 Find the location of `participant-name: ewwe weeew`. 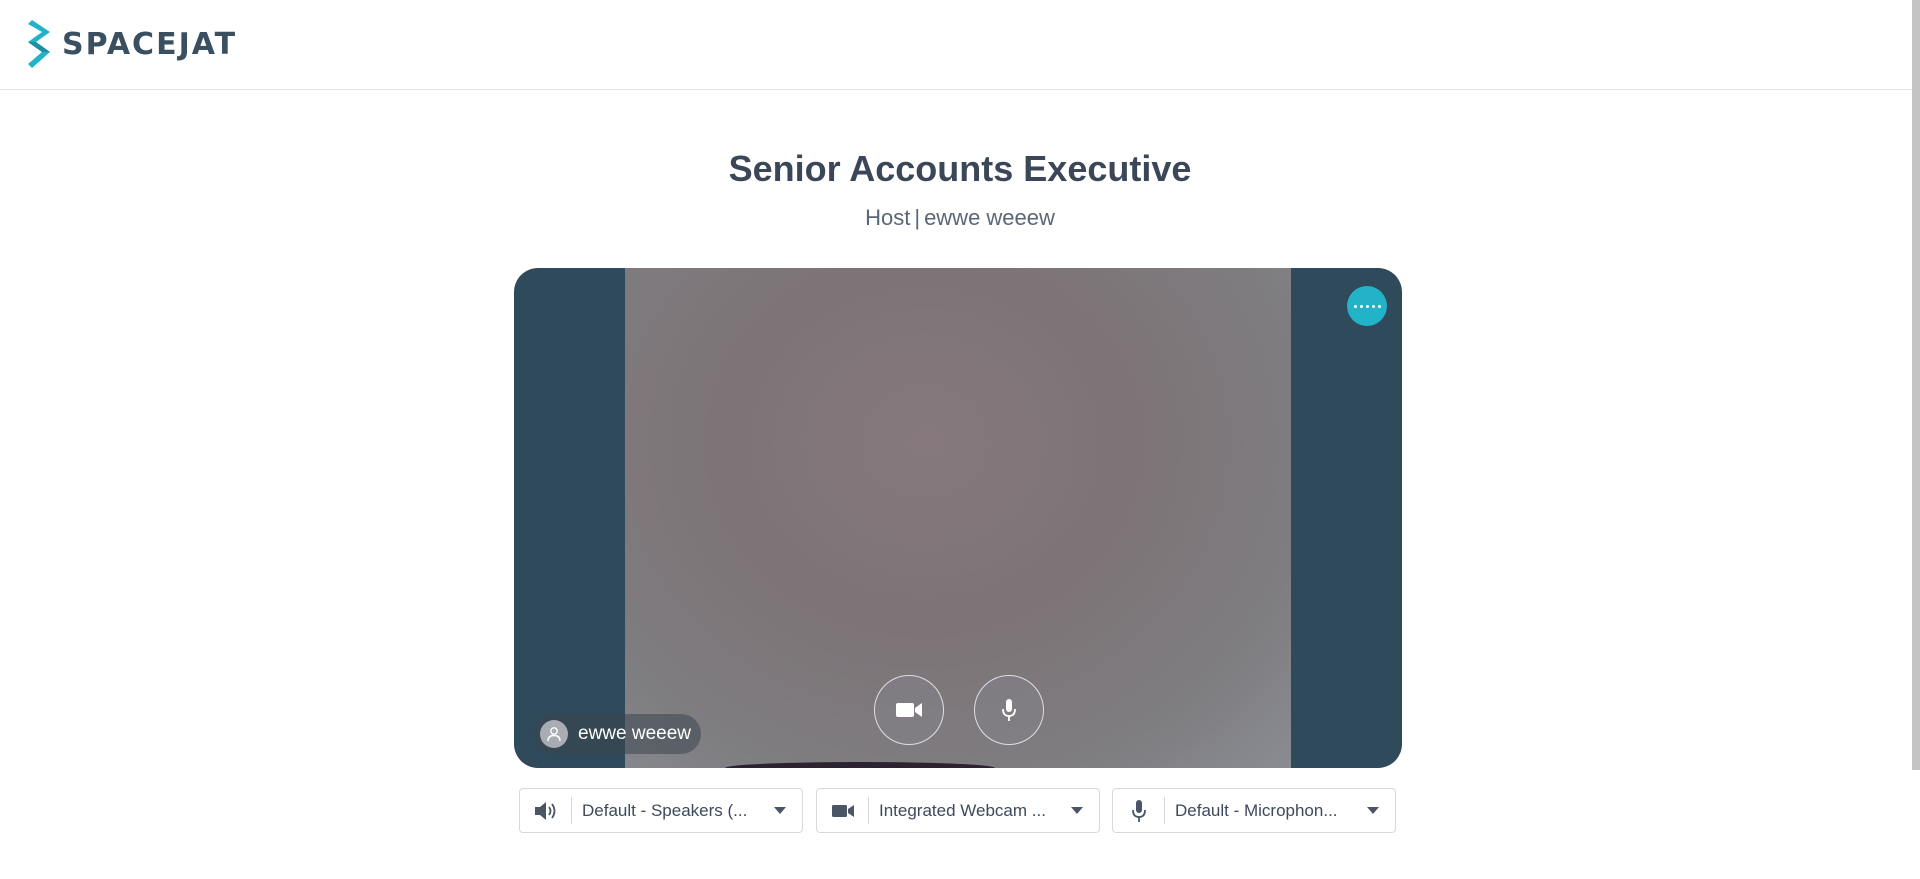

participant-name: ewwe weeew is located at coordinates (634, 733).